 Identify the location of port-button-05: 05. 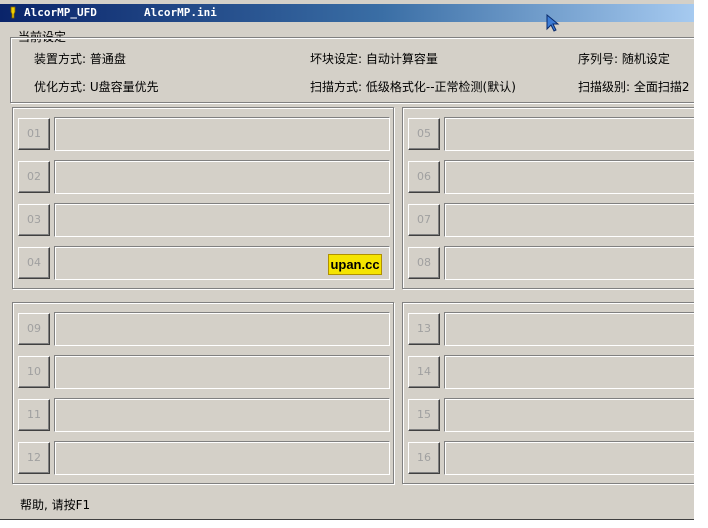
(424, 134).